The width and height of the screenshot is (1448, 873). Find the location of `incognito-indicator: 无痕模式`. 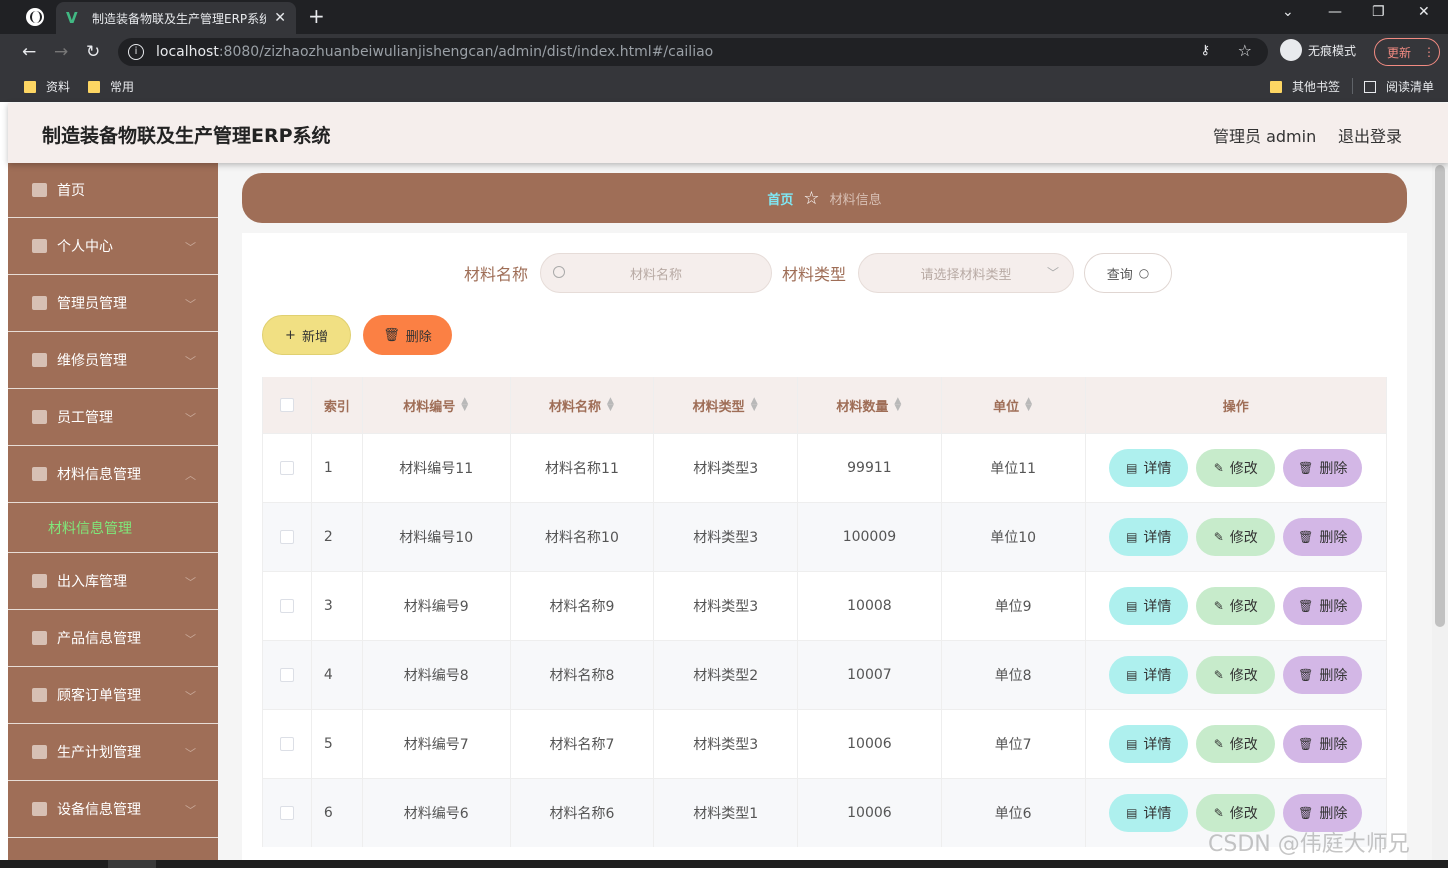

incognito-indicator: 无痕模式 is located at coordinates (1318, 50).